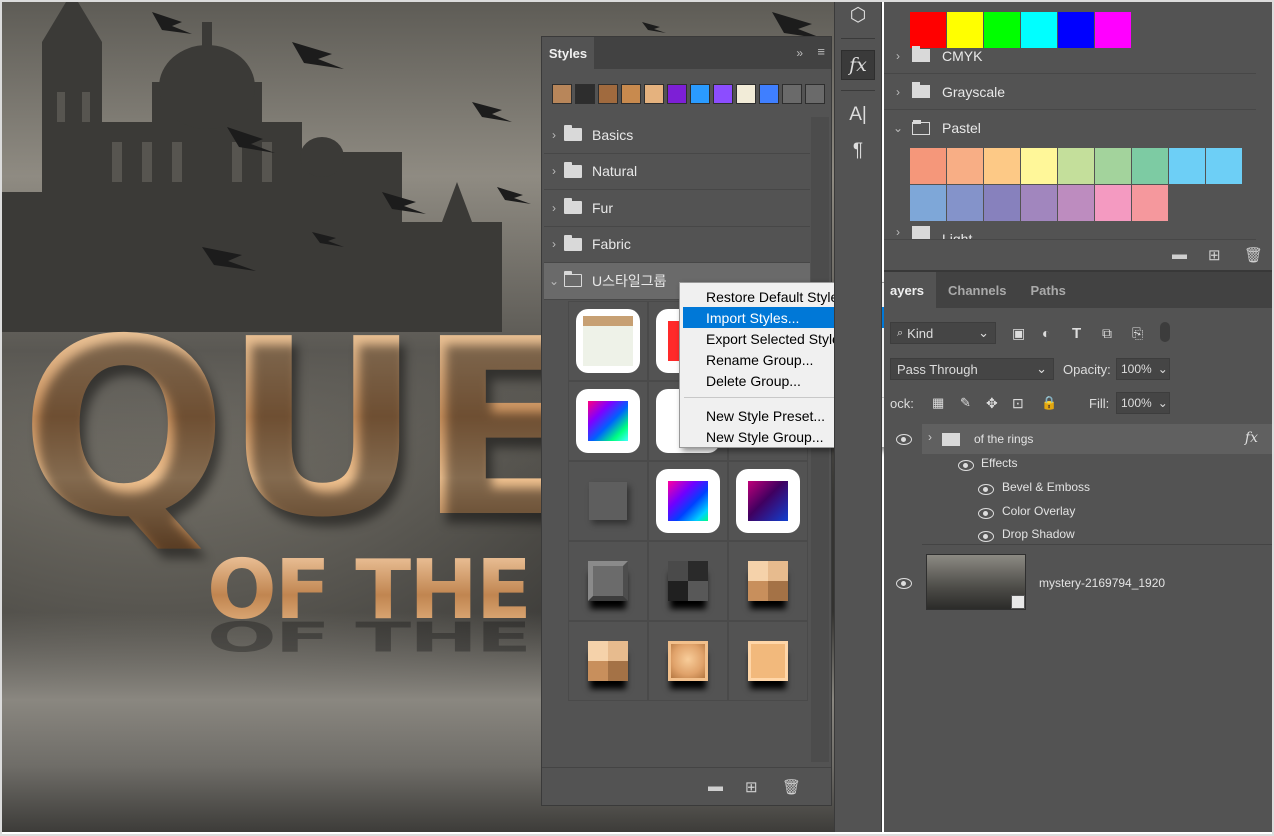  Describe the element at coordinates (1107, 333) in the screenshot. I see `shape-filter-icon: ⧉` at that location.